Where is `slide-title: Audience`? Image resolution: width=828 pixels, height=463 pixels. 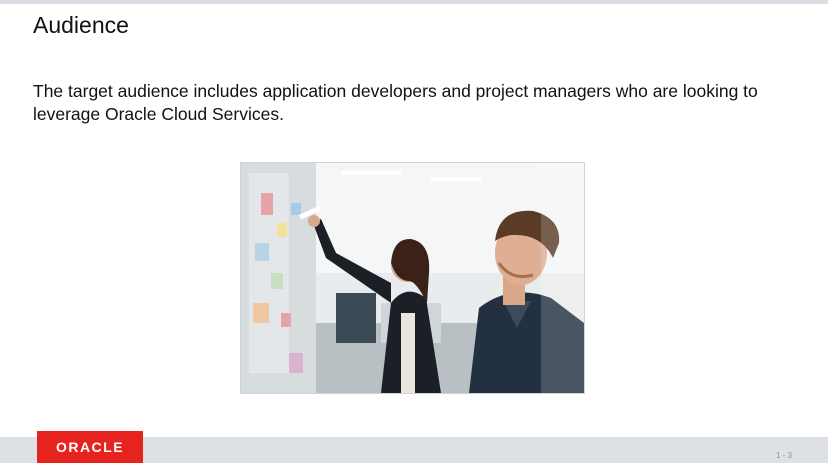
slide-title: Audience is located at coordinates (81, 25).